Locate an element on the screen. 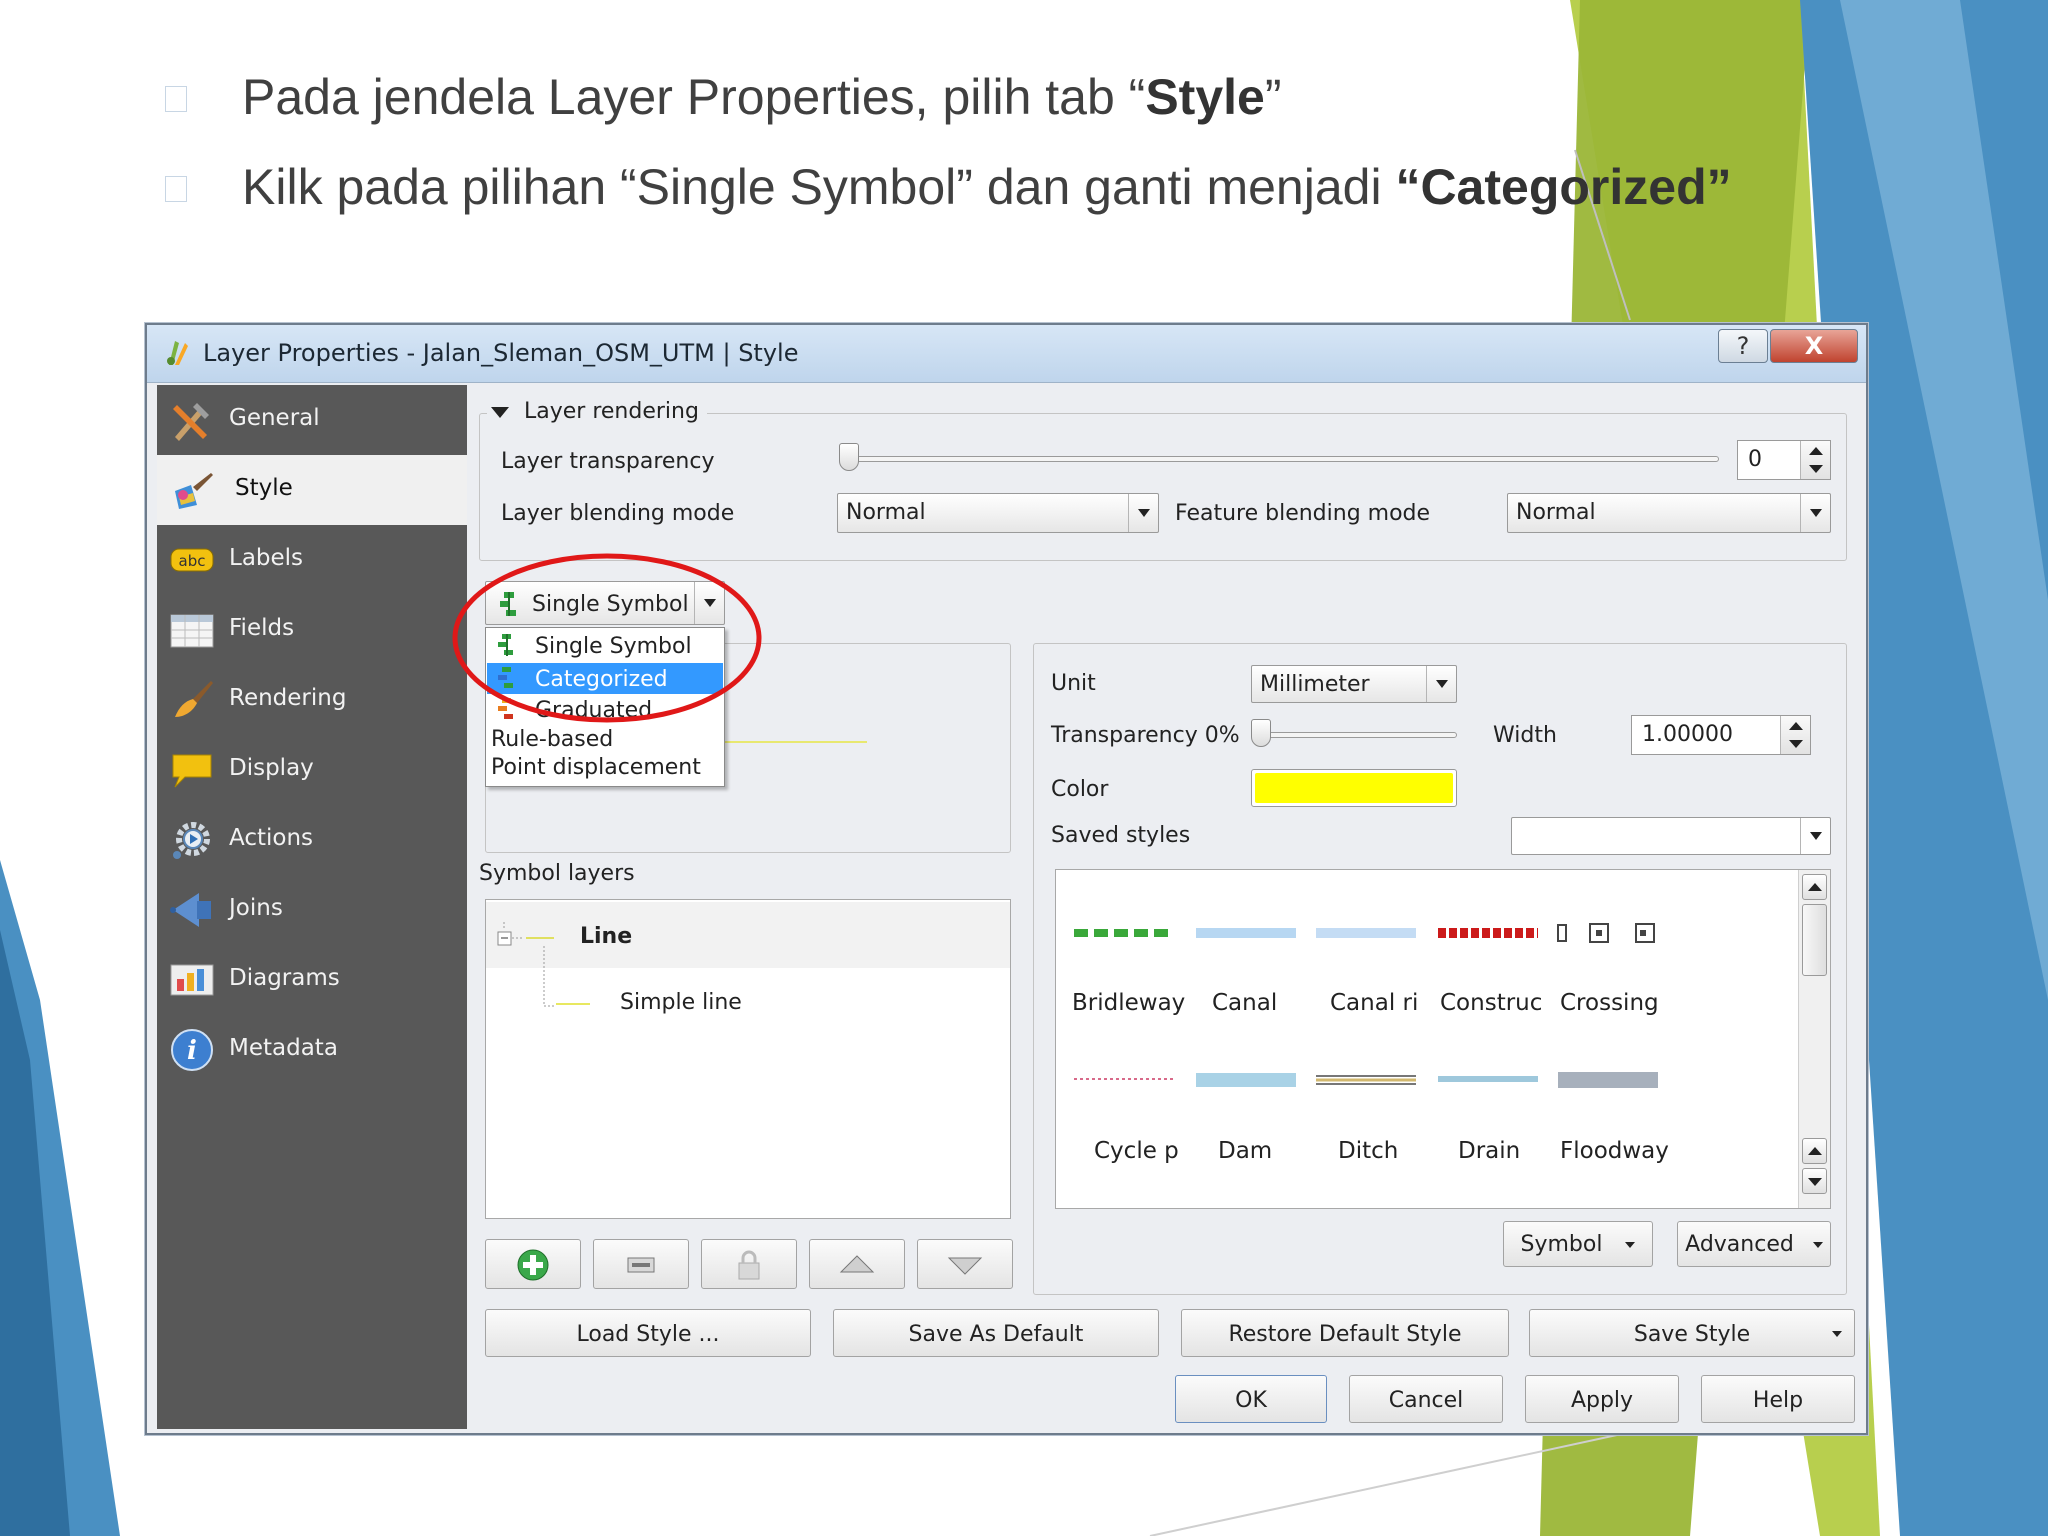 Image resolution: width=2048 pixels, height=1536 pixels. sidebar-item-label: Fields is located at coordinates (262, 628).